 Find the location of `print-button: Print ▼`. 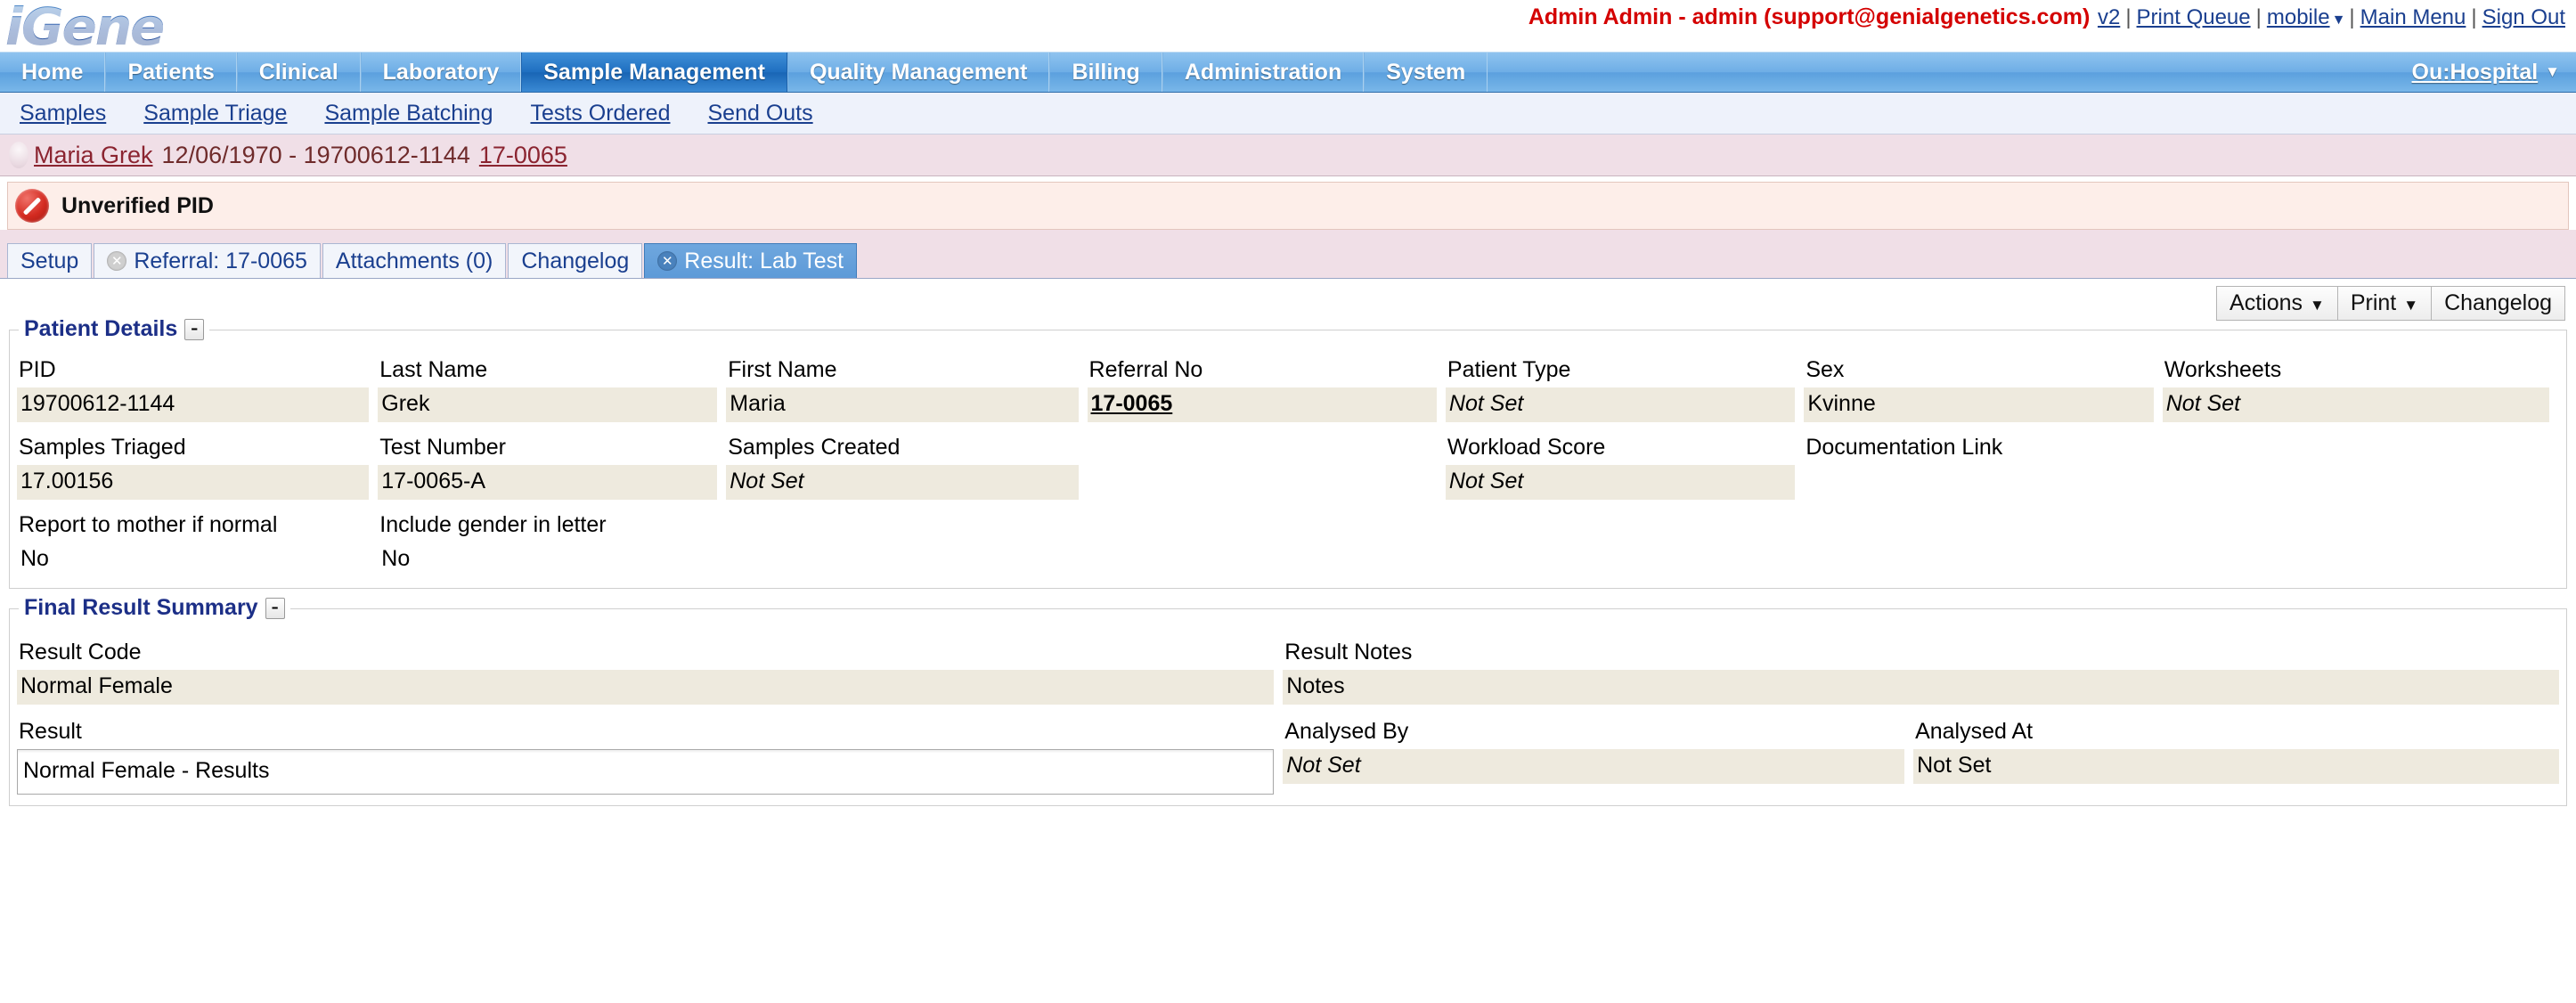

print-button: Print ▼ is located at coordinates (2384, 303).